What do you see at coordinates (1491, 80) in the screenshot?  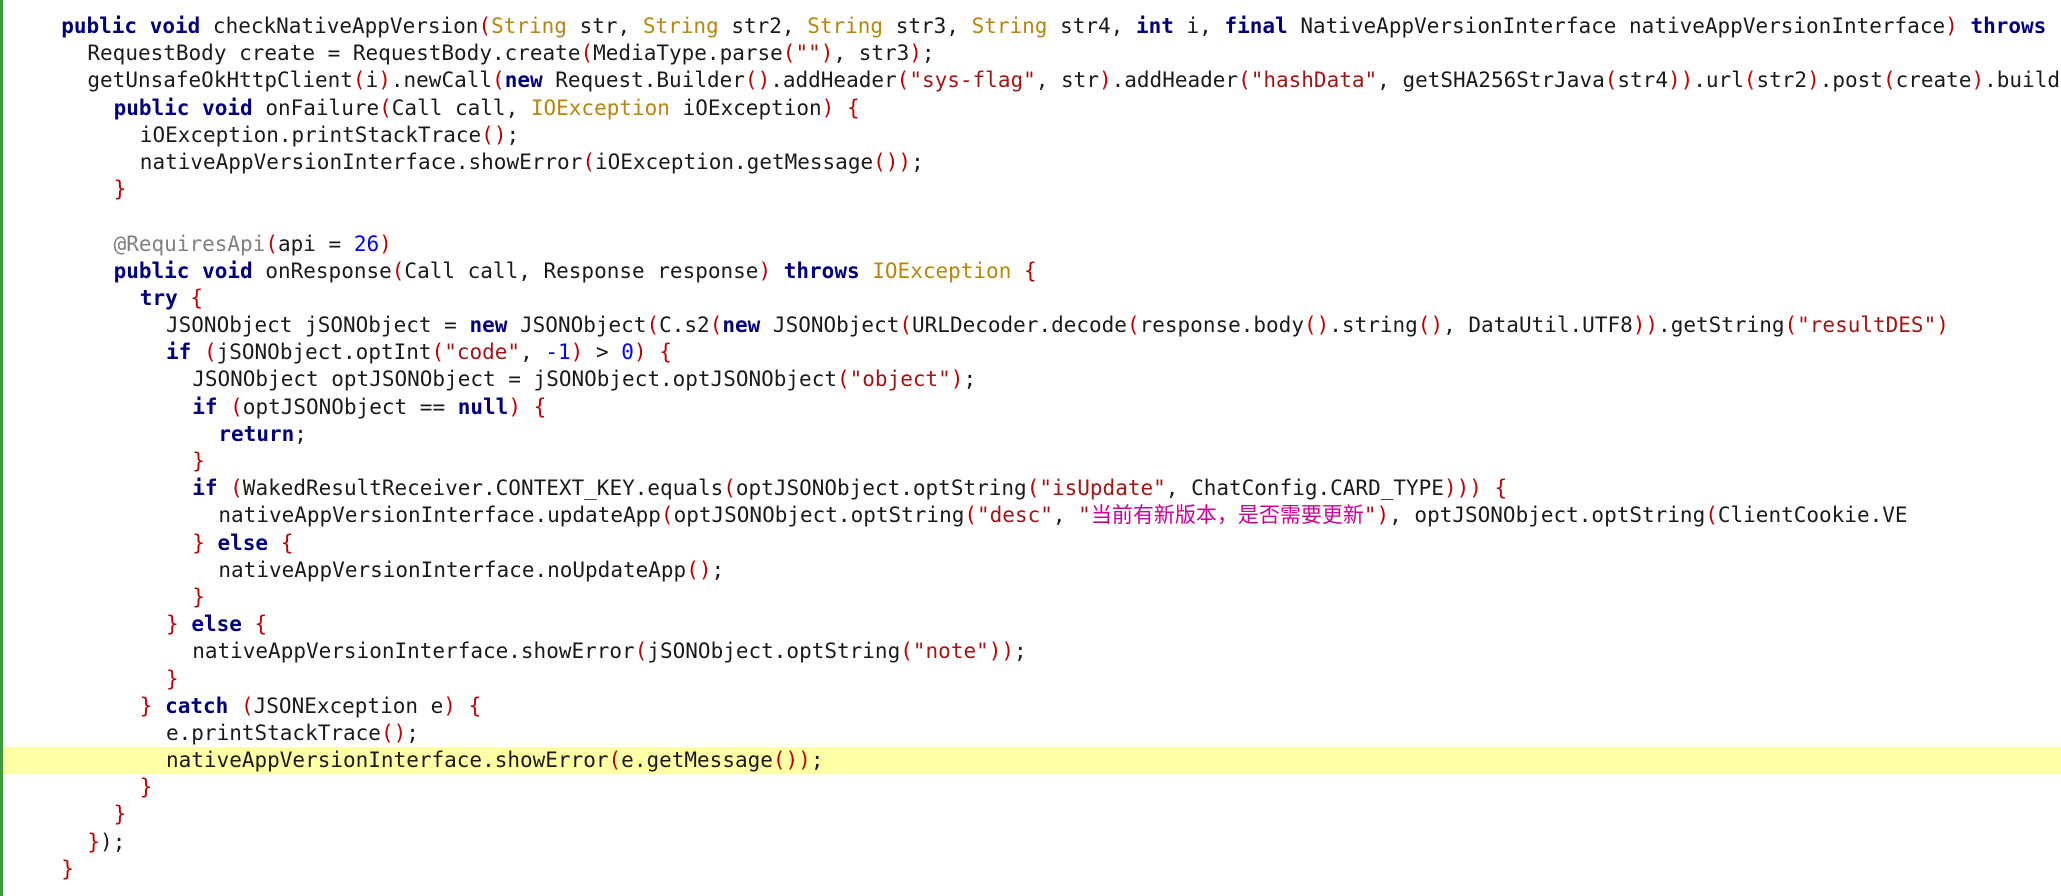 I see `code-token: , getSHA256StrJava` at bounding box center [1491, 80].